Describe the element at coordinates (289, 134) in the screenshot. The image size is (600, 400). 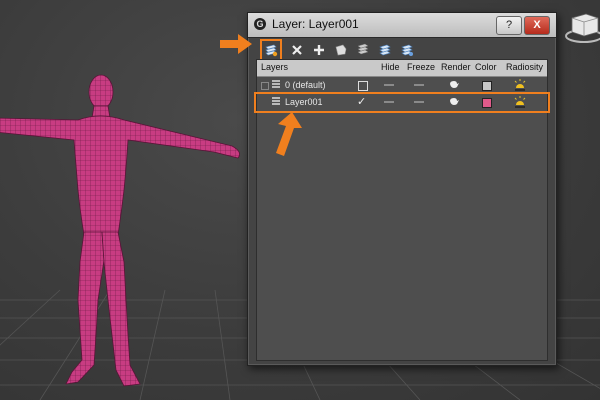
I see `arrow-up-icon` at that location.